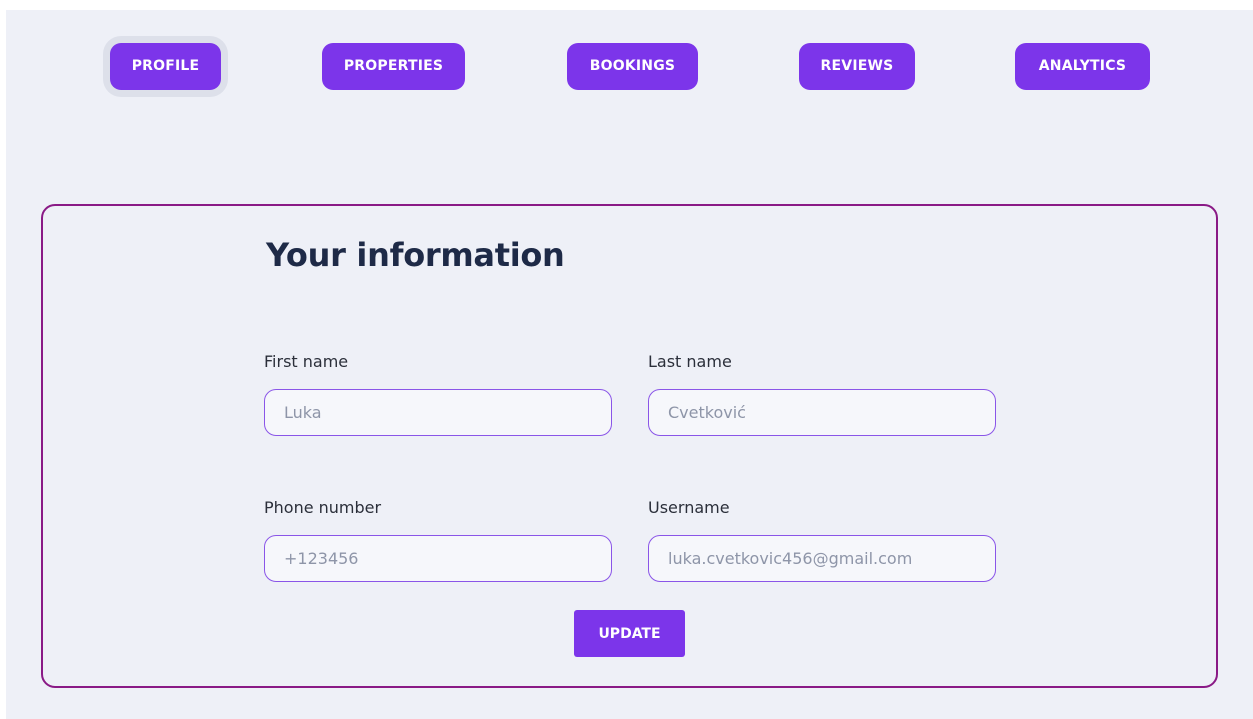 The image size is (1253, 719). What do you see at coordinates (857, 66) in the screenshot?
I see `tab-reviews: REVIEWS` at bounding box center [857, 66].